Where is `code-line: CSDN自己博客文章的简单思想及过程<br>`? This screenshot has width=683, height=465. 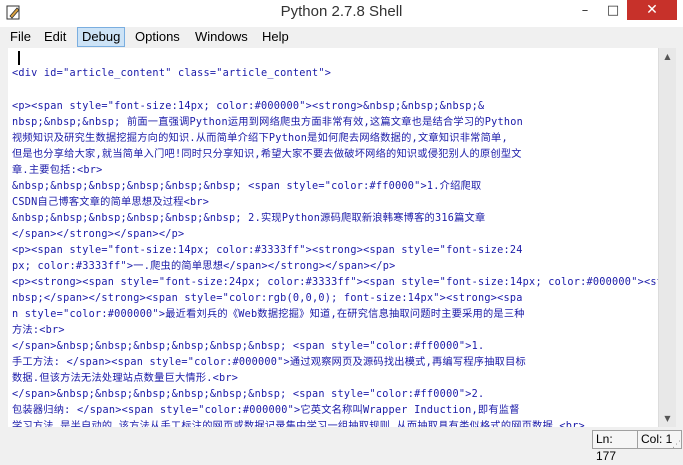
code-line: CSDN自己博客文章的简单思想及过程<br> is located at coordinates (111, 202).